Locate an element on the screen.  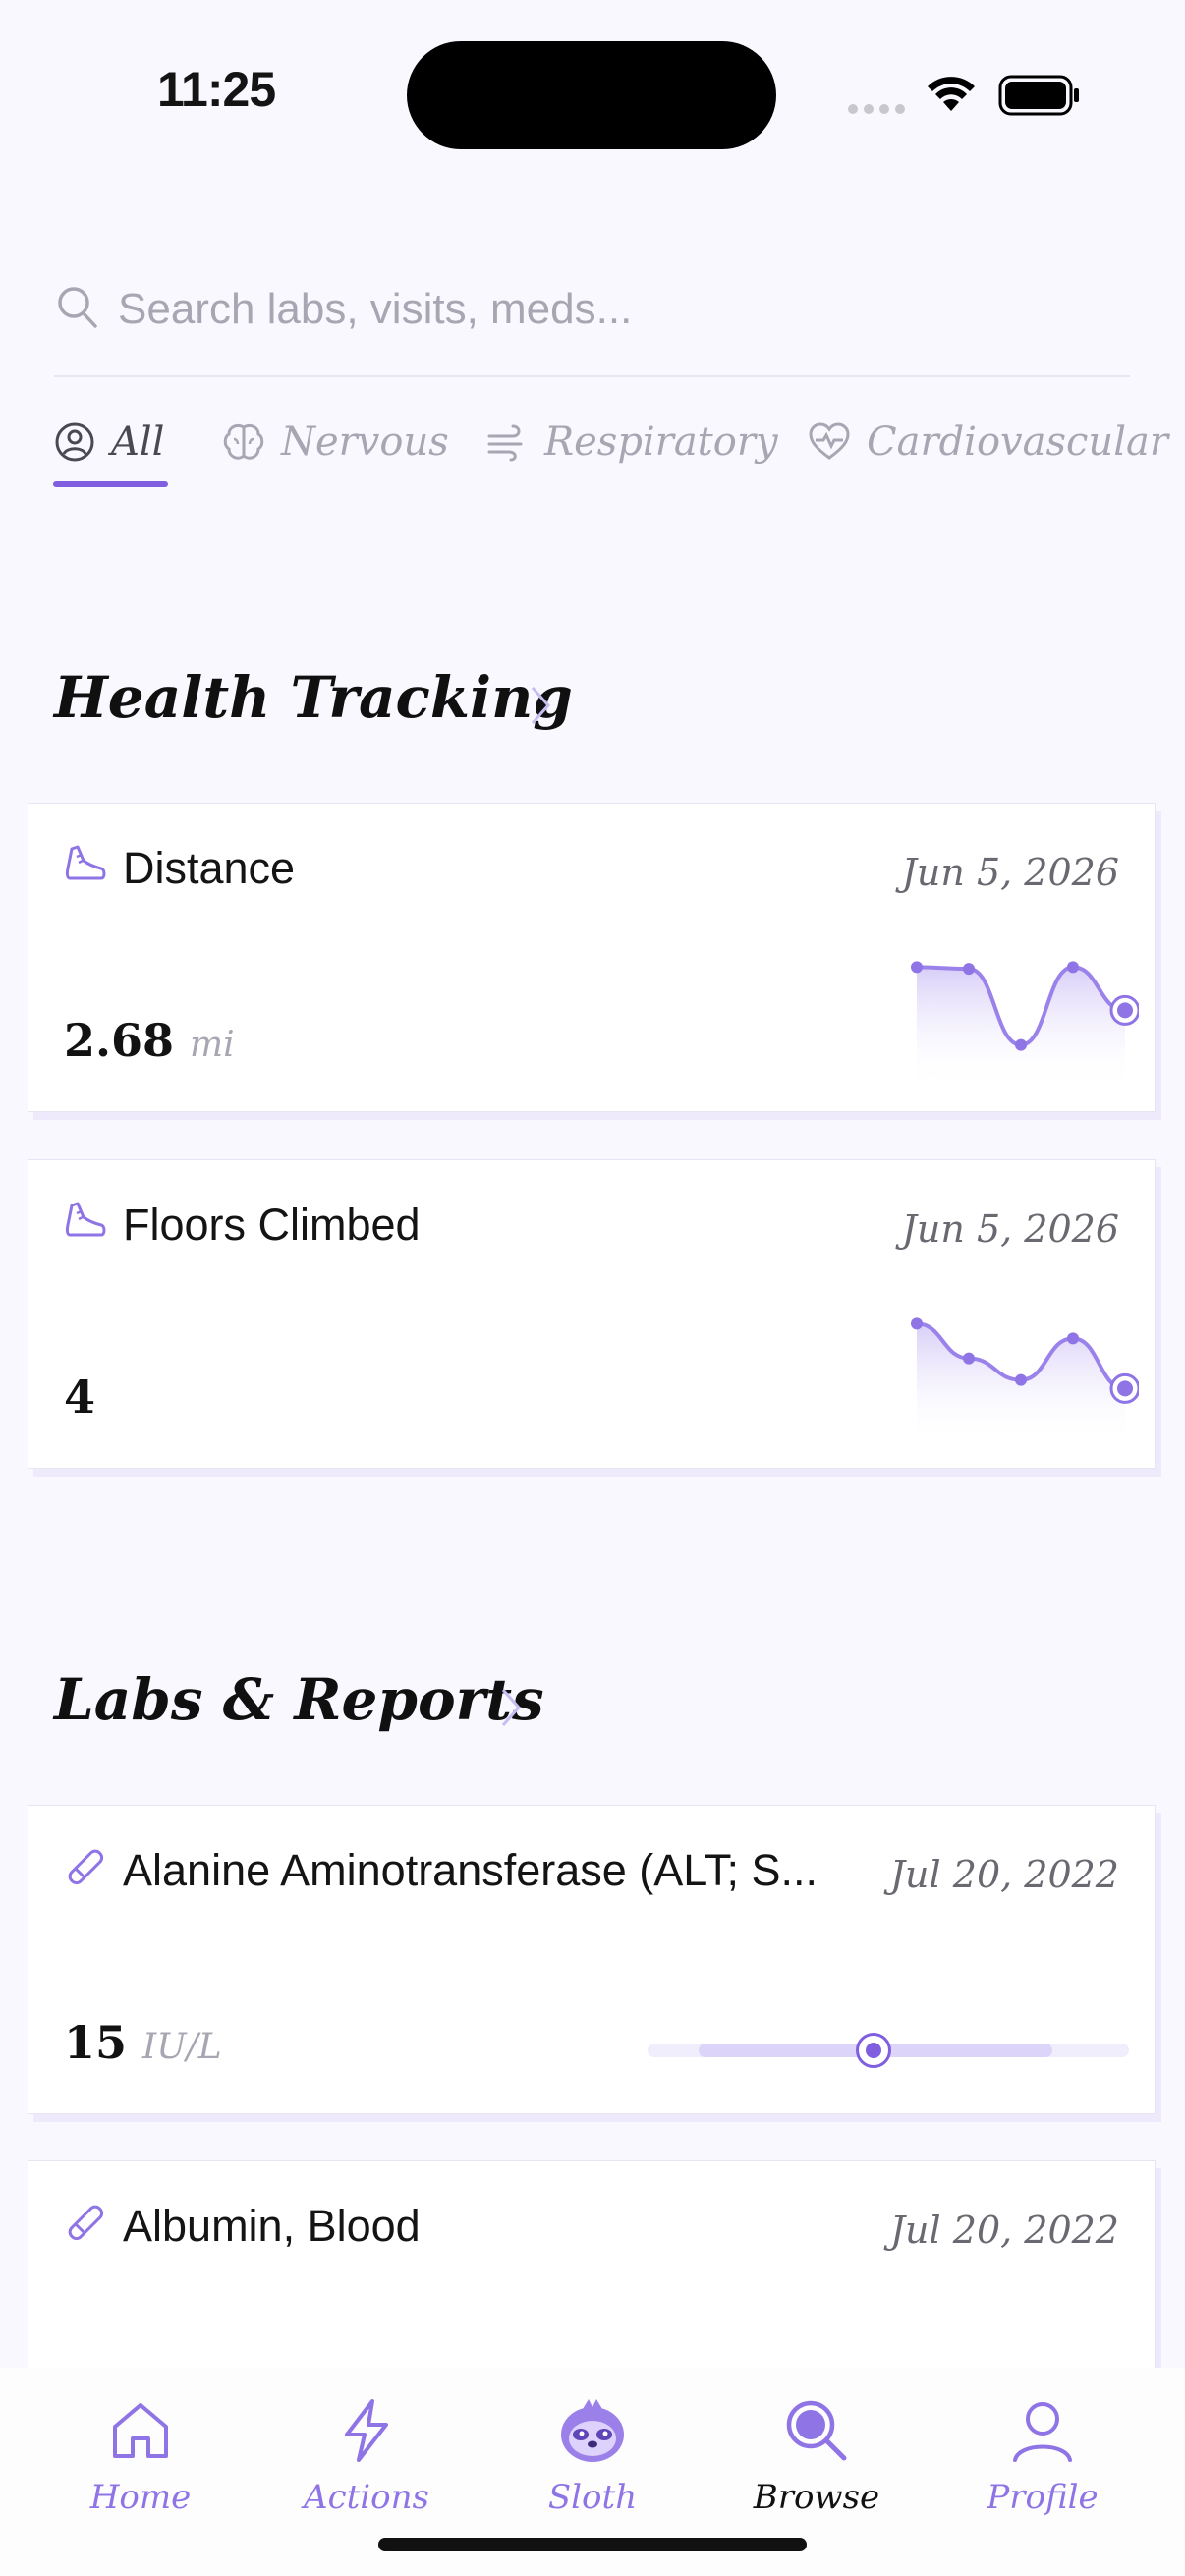
status-time: 11:25 is located at coordinates (216, 89).